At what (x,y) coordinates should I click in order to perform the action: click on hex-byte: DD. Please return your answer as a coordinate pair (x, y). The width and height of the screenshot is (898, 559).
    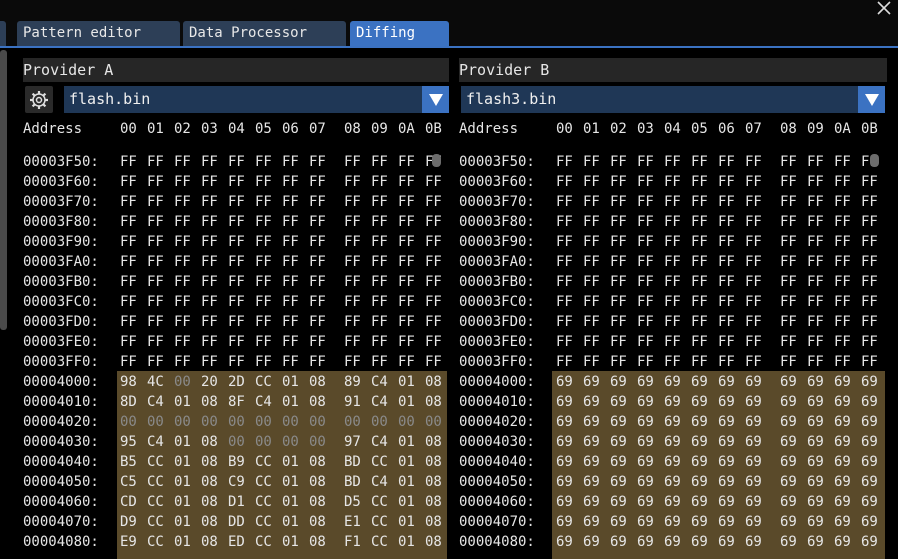
    Looking at the image, I should click on (239, 522).